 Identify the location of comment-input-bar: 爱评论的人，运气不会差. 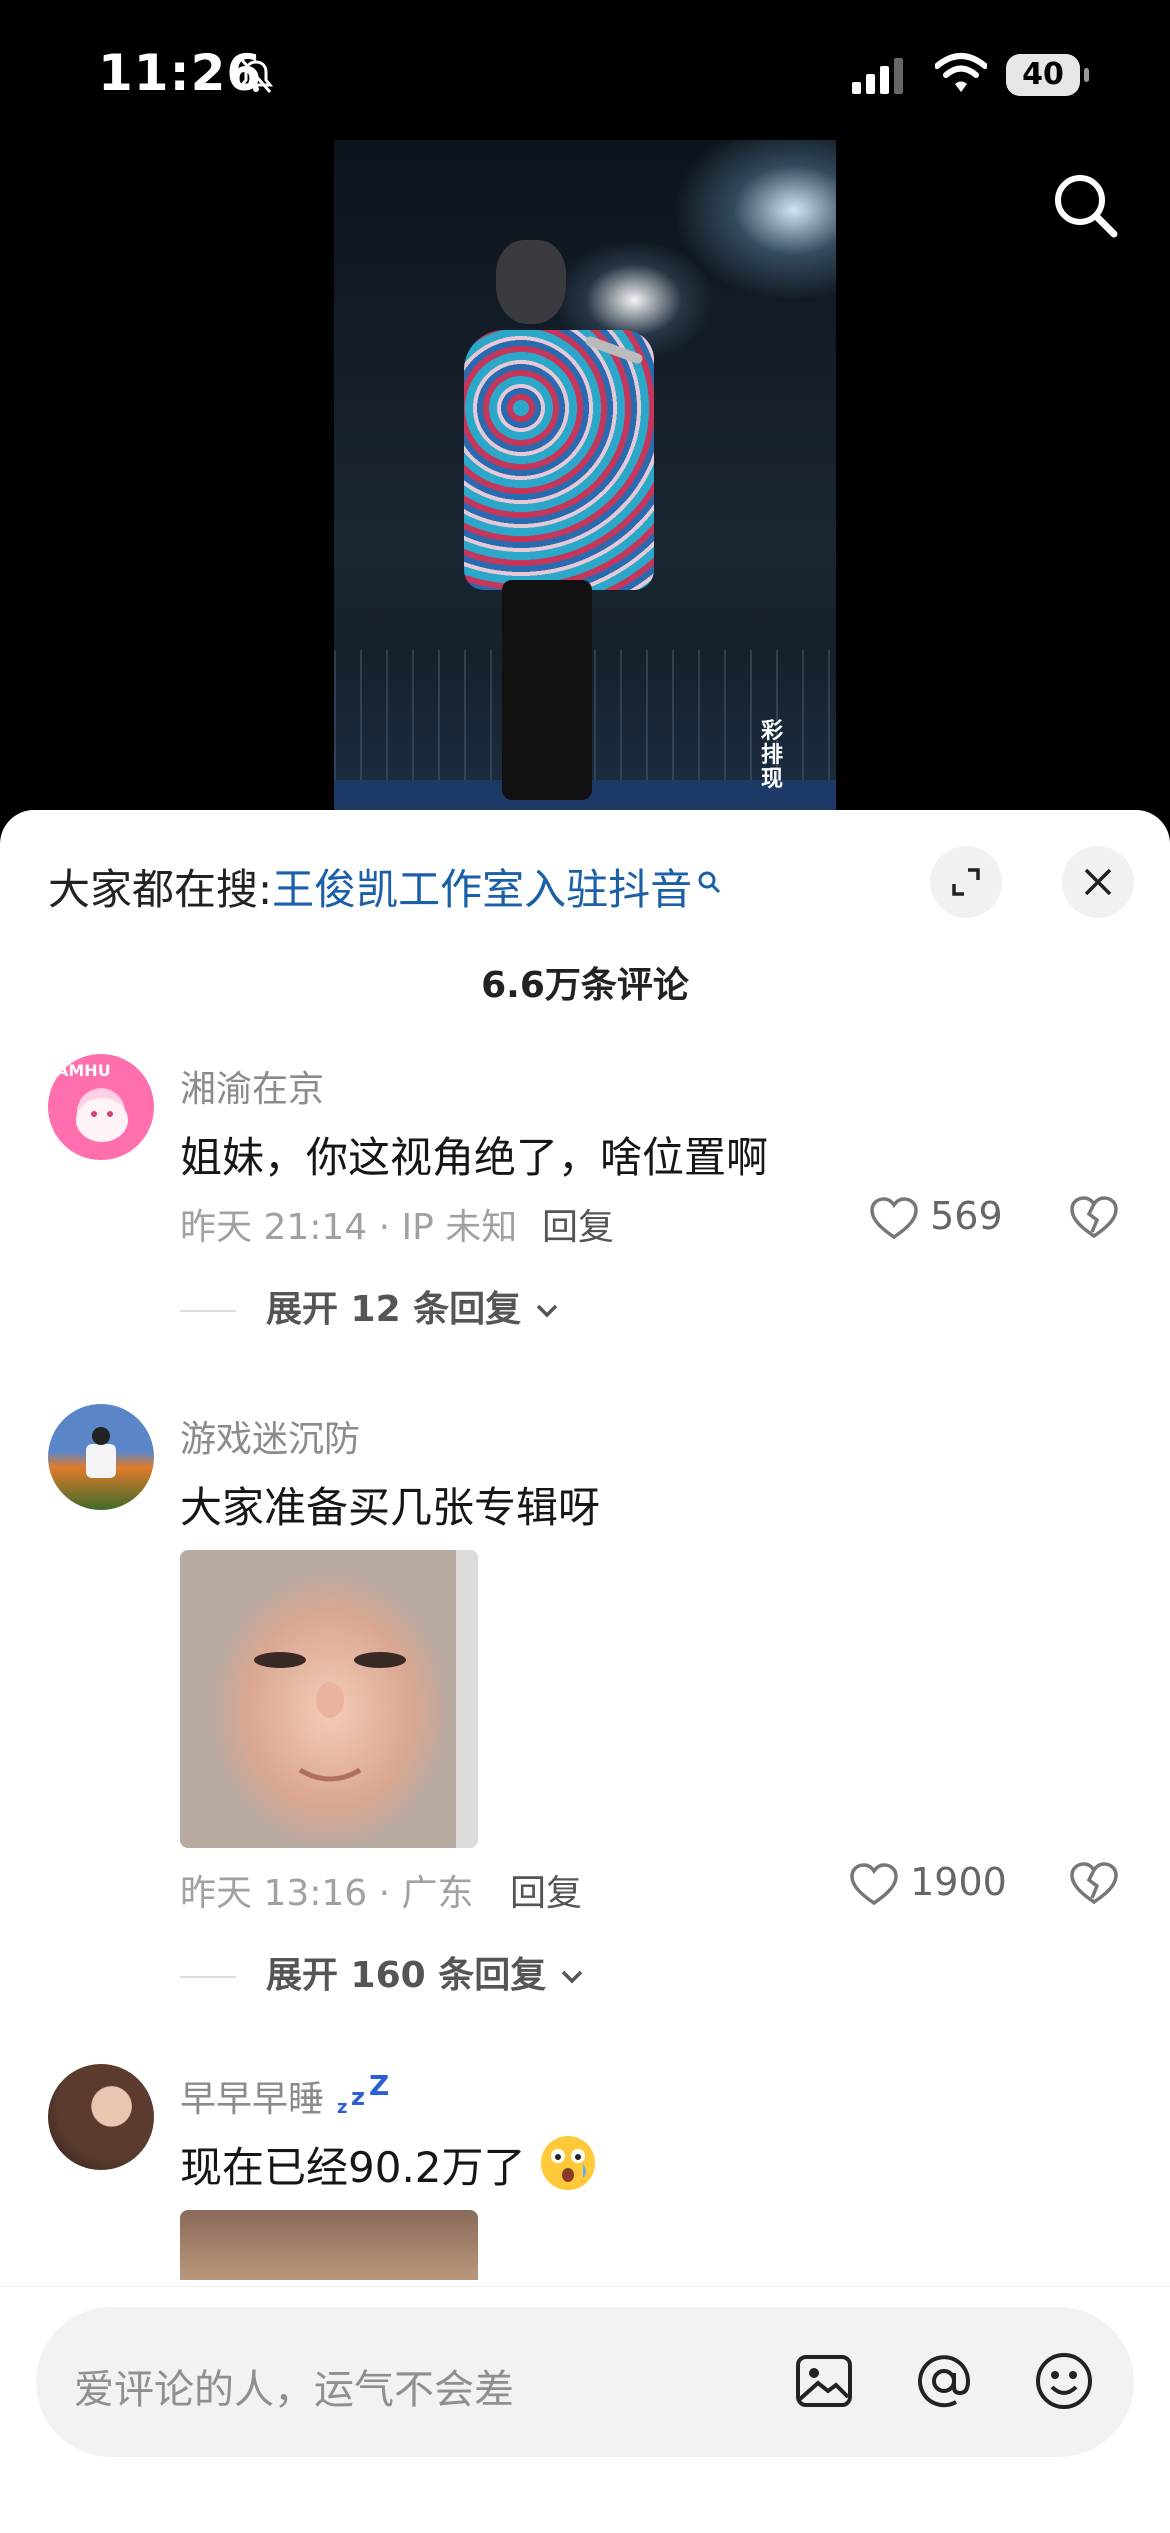
(585, 2409).